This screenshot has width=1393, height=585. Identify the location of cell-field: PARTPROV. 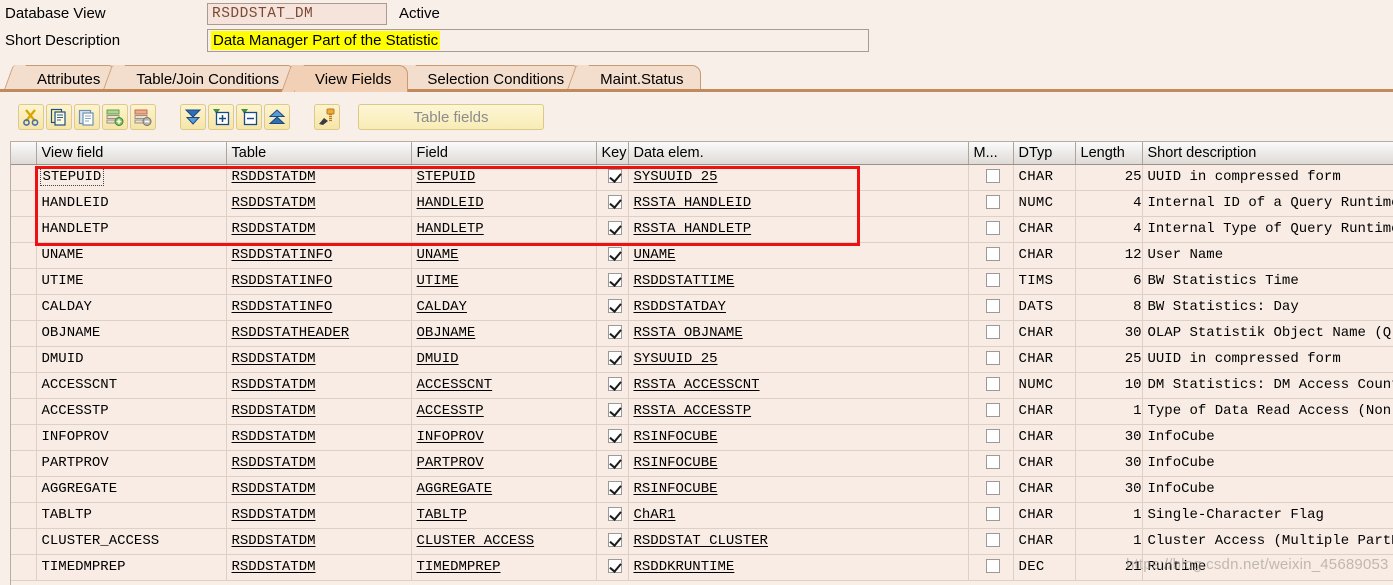
(504, 463).